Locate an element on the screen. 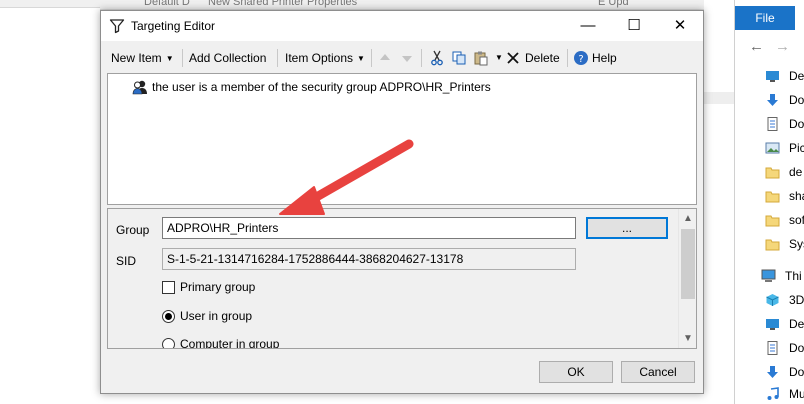 This screenshot has width=804, height=404. scroll-down-arrow-icon: ▼ is located at coordinates (687, 338).